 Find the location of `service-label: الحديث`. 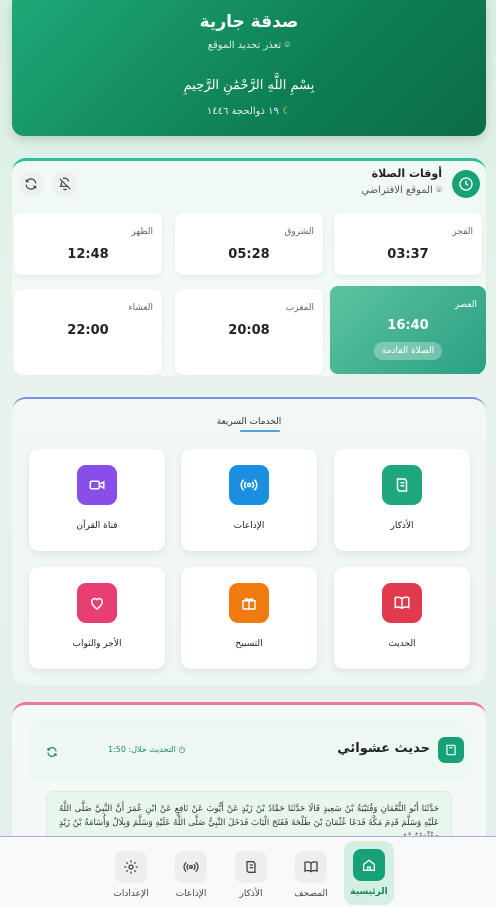

service-label: الحديث is located at coordinates (402, 644).